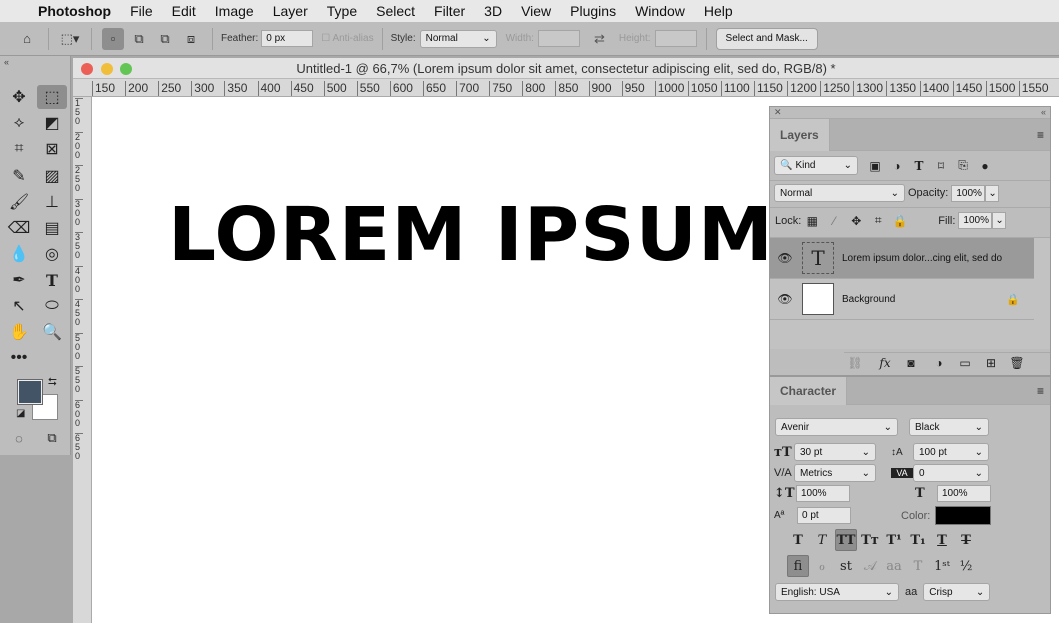 The height and width of the screenshot is (623, 1059). Describe the element at coordinates (823, 493) in the screenshot. I see `vertical-scale-input: 100%` at that location.